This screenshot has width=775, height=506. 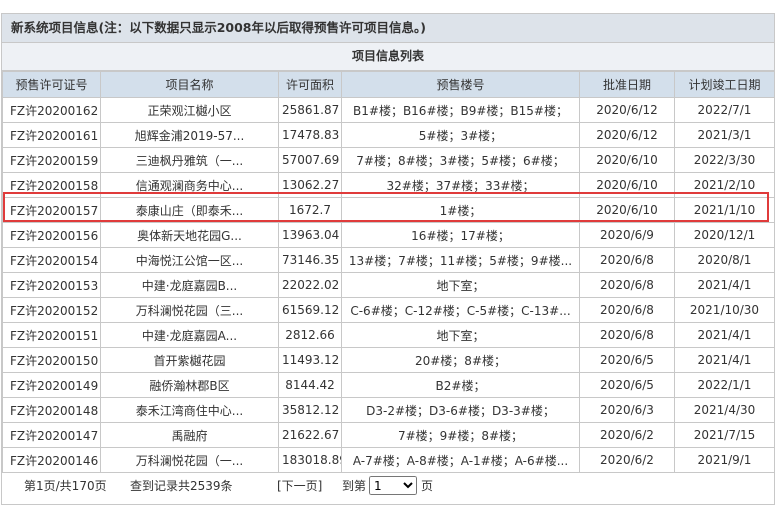 I want to click on cell-completion-date: 2021/7/15, so click(x=724, y=435).